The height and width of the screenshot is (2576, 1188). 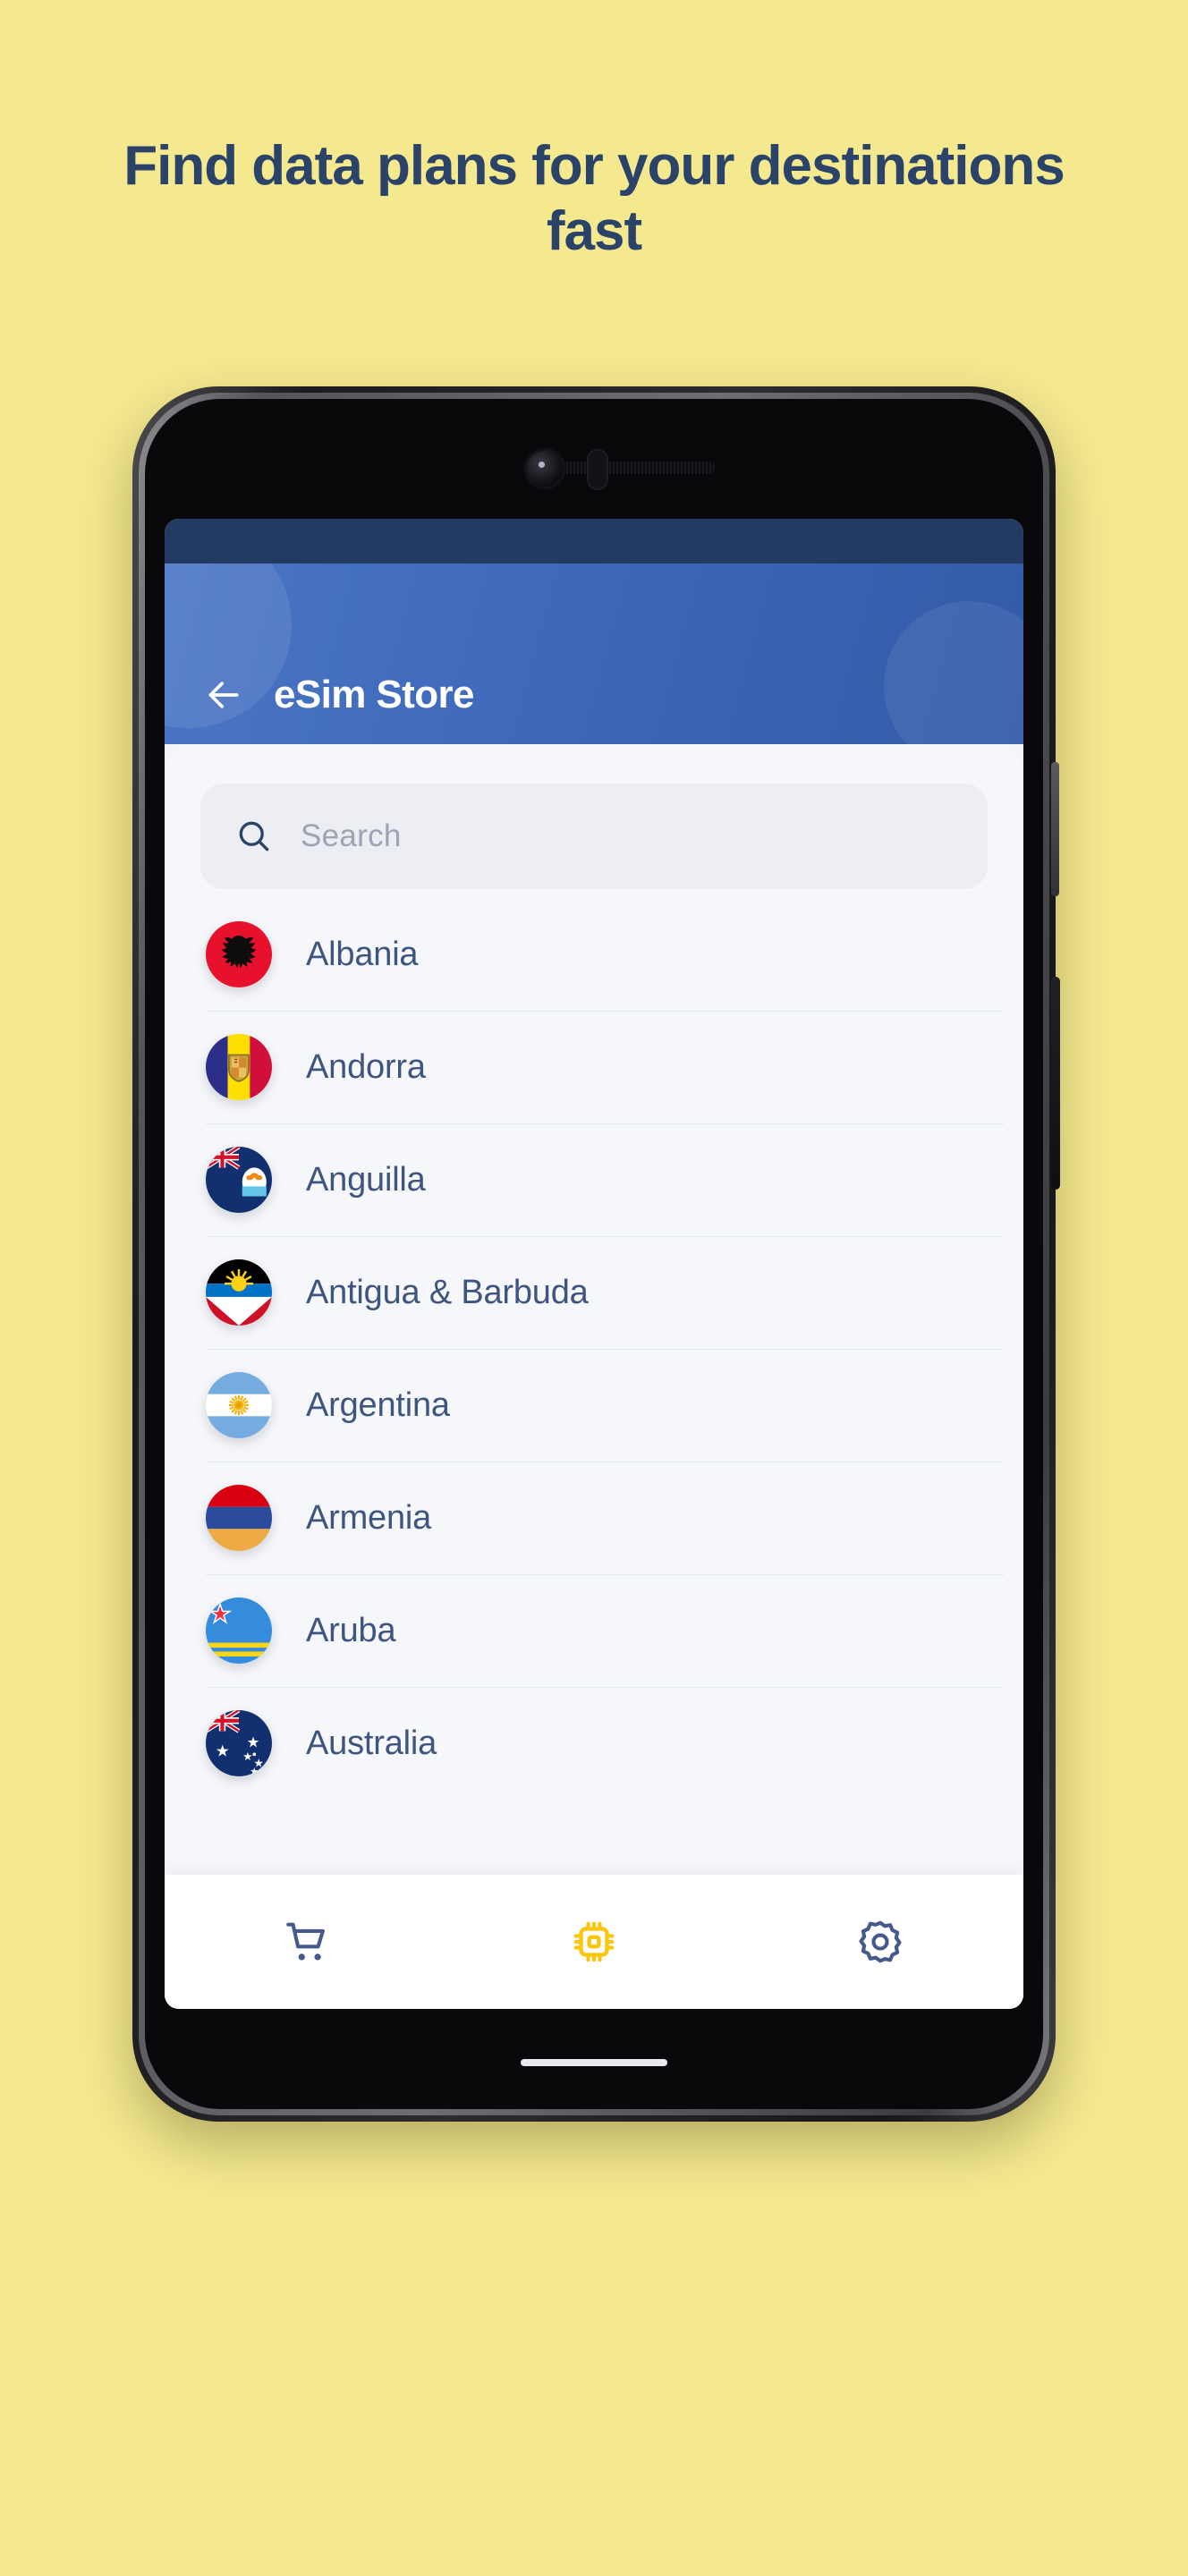 I want to click on list-item: Australia, so click(x=594, y=1743).